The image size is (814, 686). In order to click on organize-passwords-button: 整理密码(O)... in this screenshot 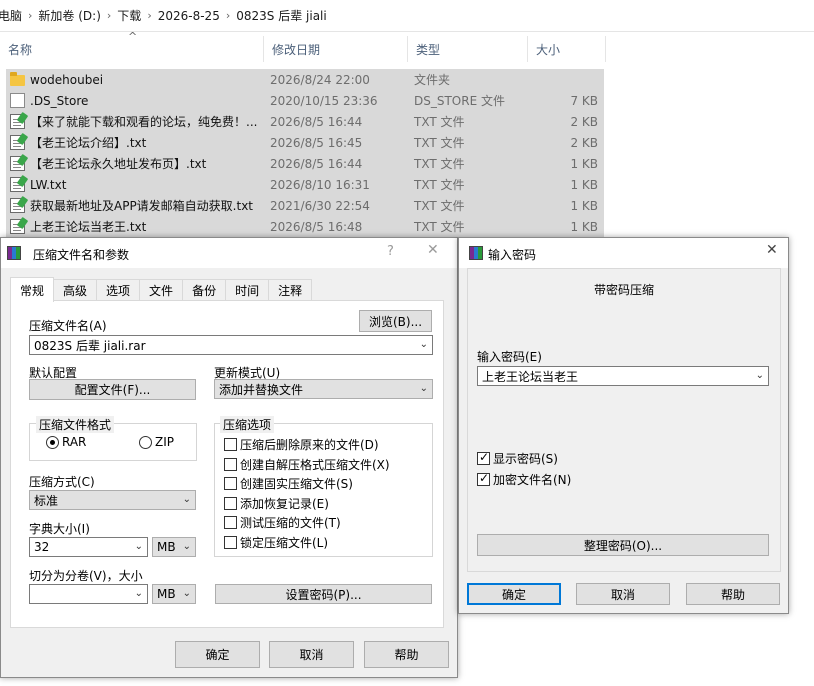, I will do `click(623, 545)`.